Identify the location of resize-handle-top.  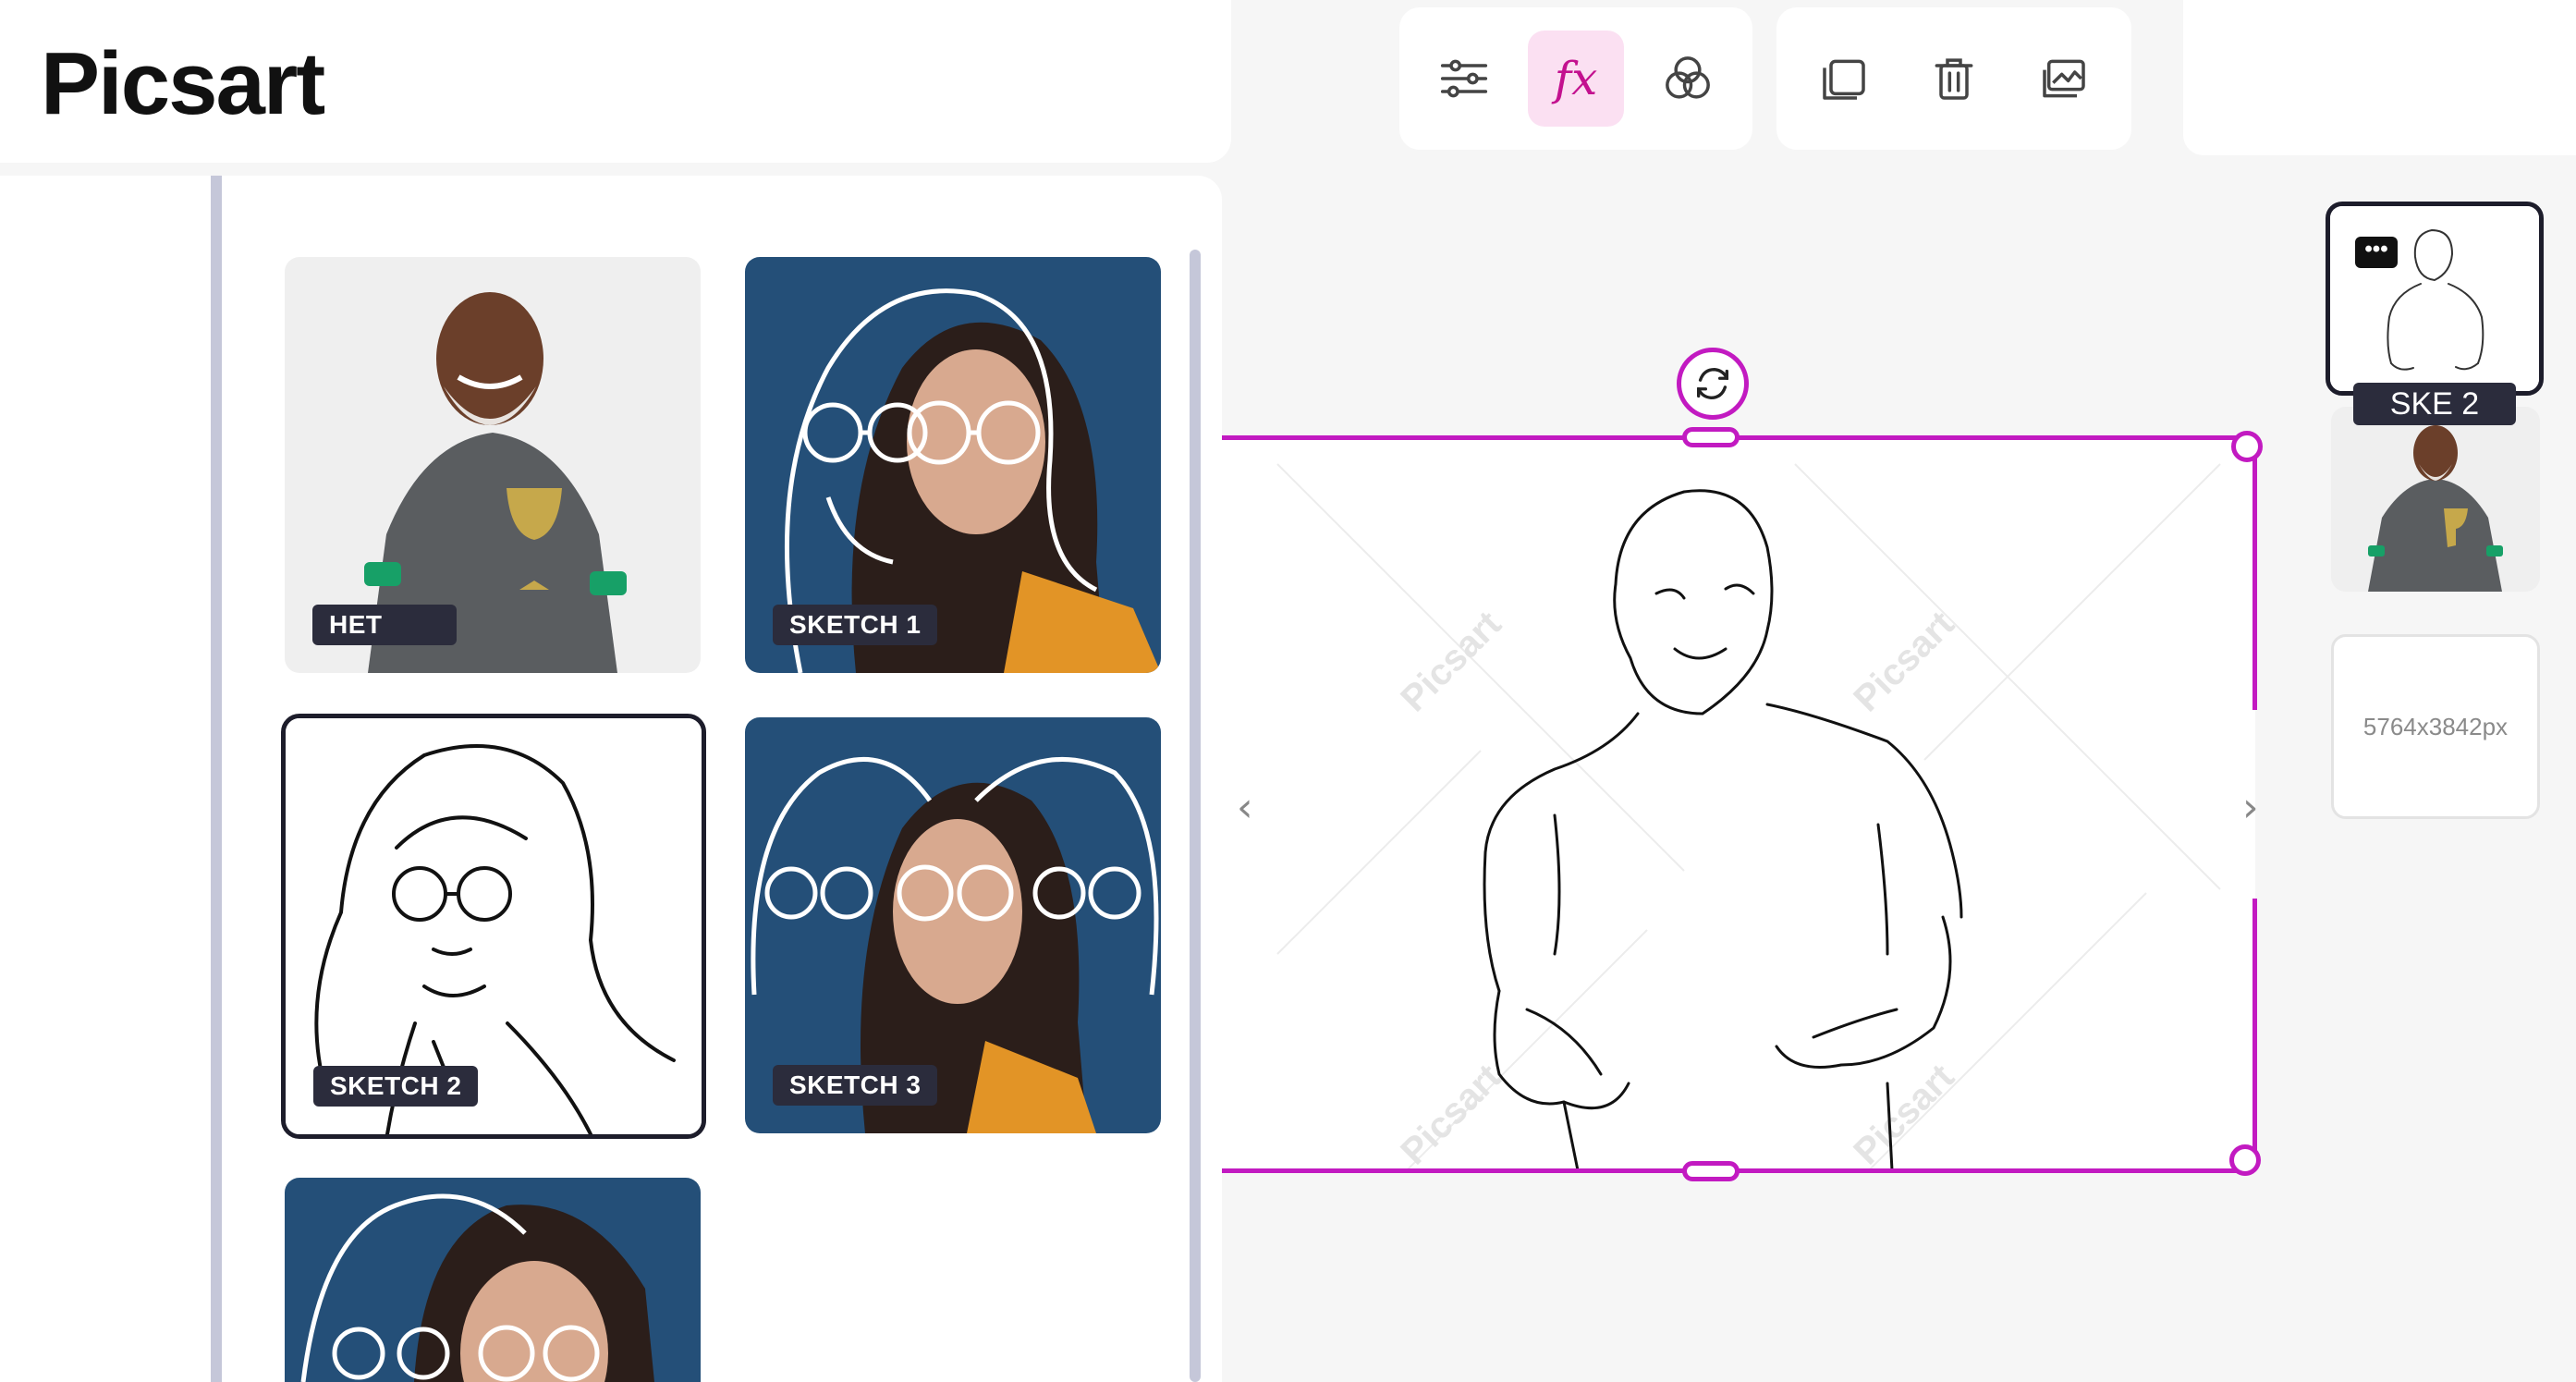
(1711, 437).